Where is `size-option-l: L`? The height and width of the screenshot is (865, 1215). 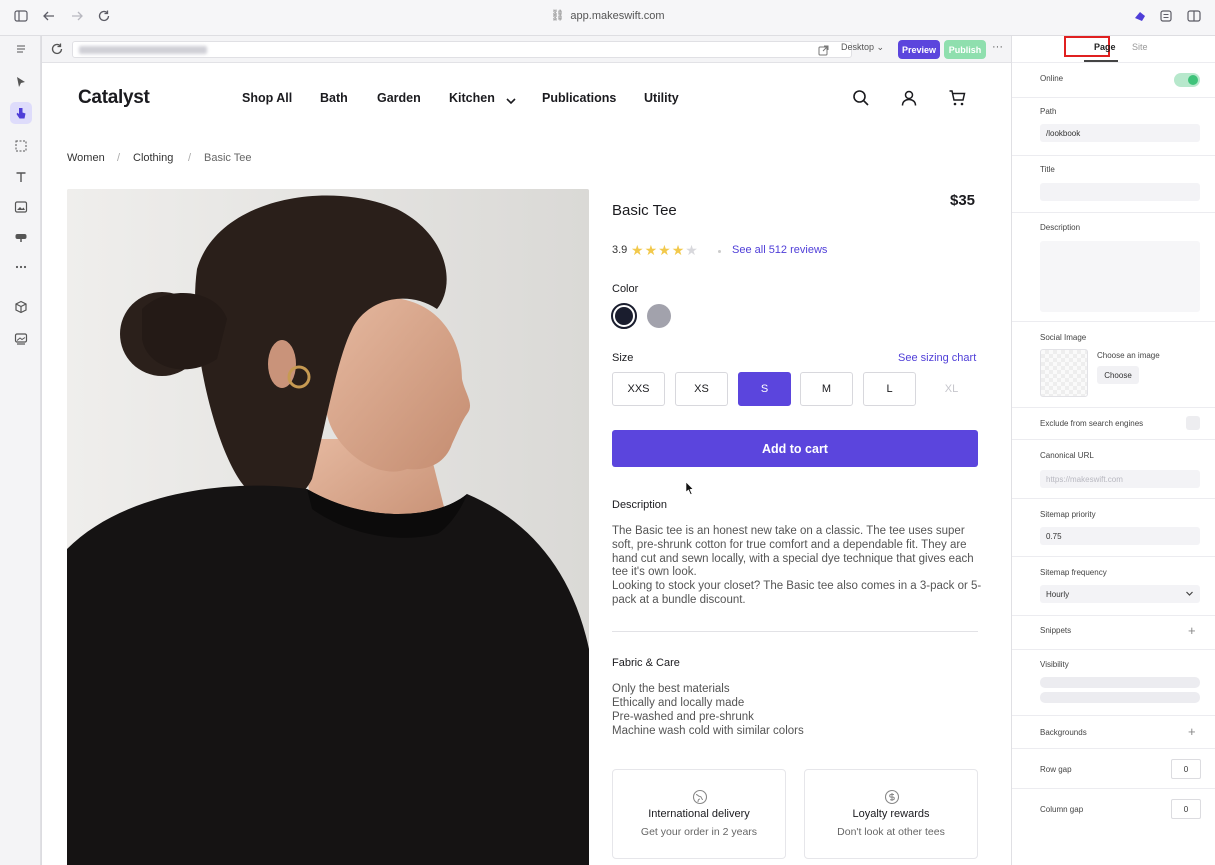 size-option-l: L is located at coordinates (889, 389).